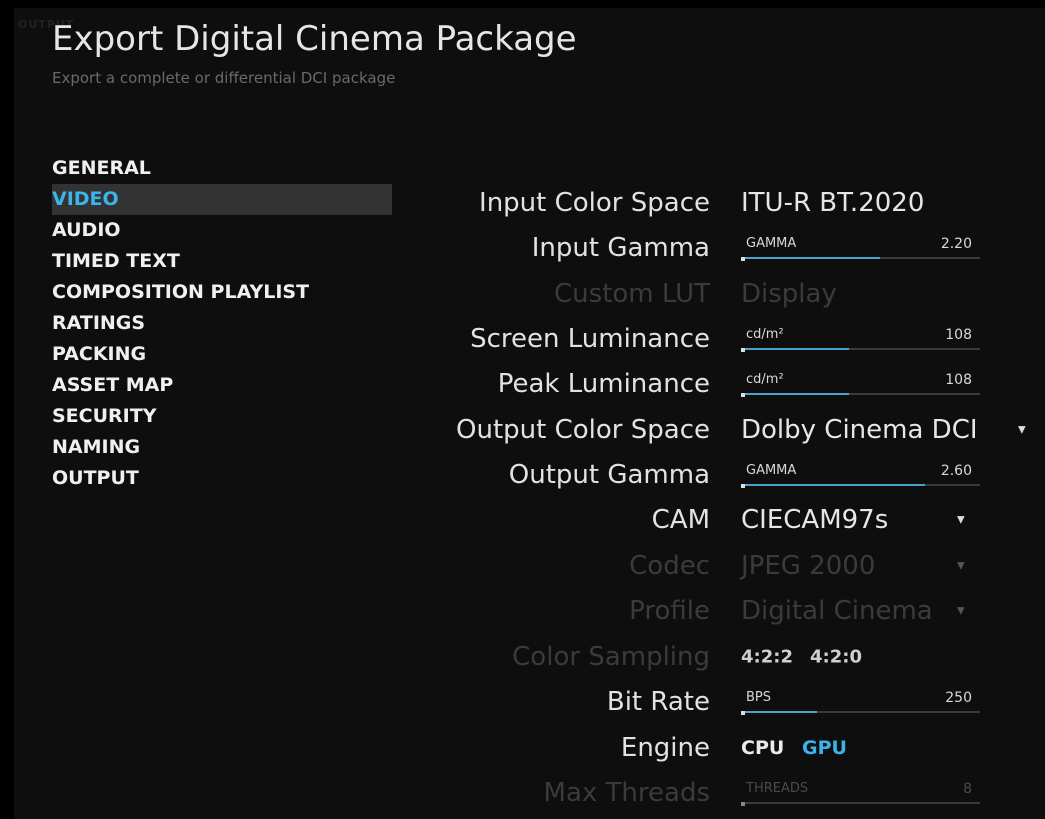 The image size is (1045, 819). I want to click on output-gamma-slider: GAMMA 2.60, so click(860, 474).